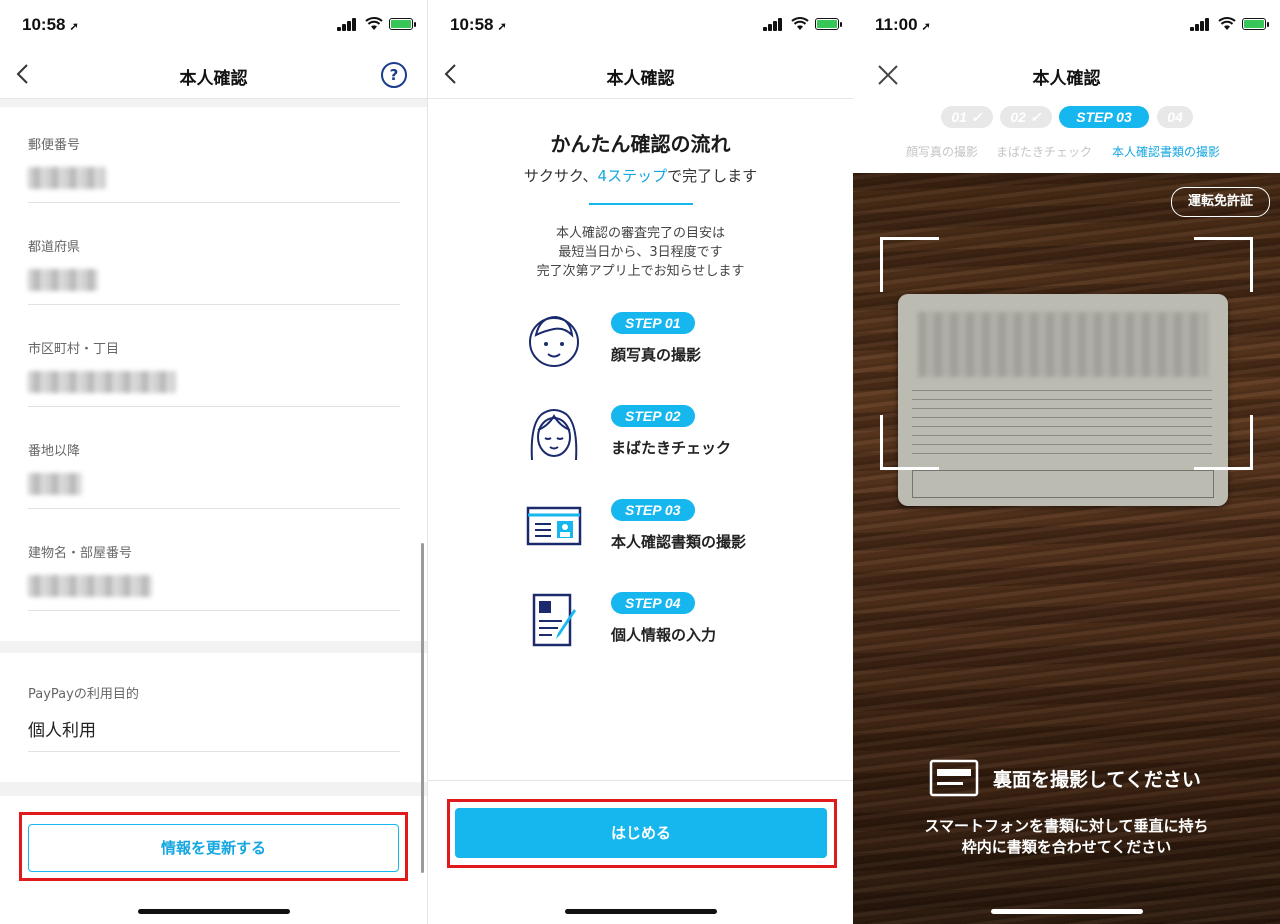 Image resolution: width=1280 pixels, height=924 pixels. Describe the element at coordinates (1044, 152) in the screenshot. I see `step-label-2: まばたきチェック` at that location.